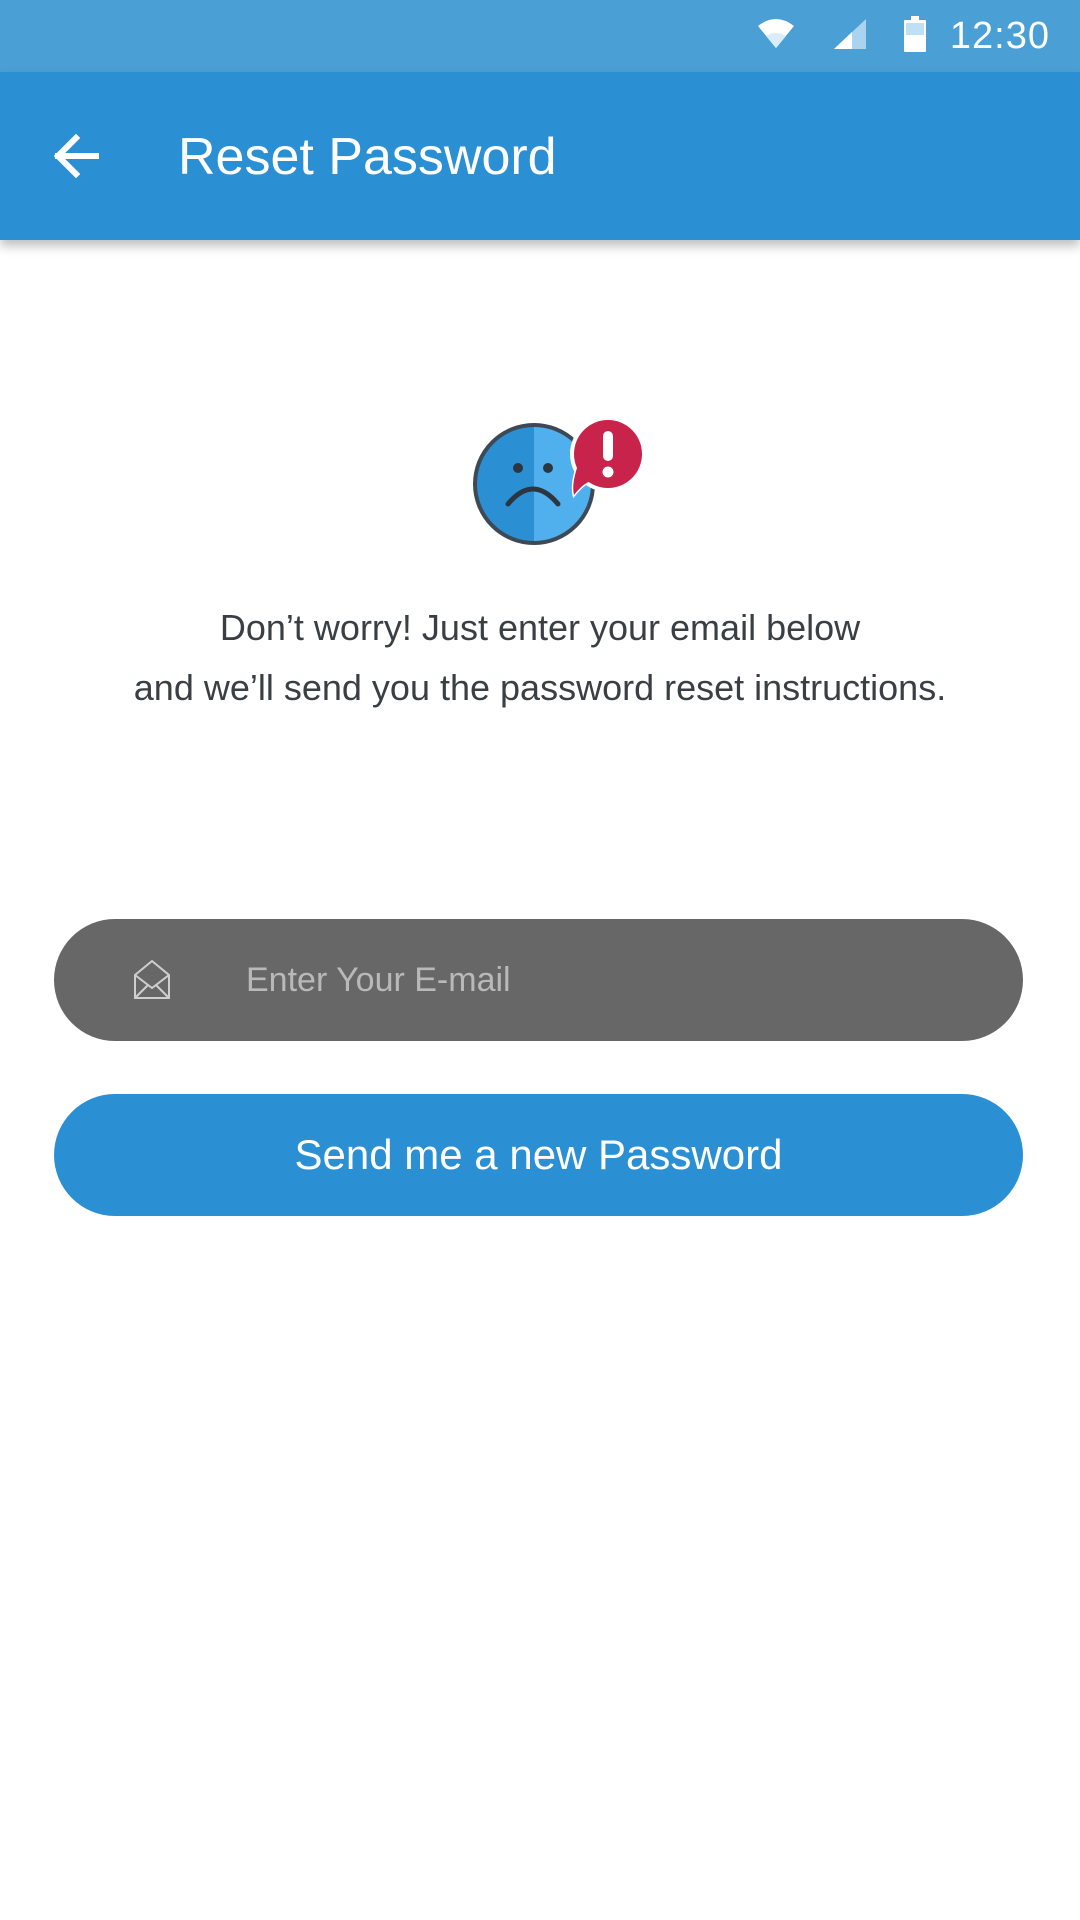 The image size is (1080, 1920). What do you see at coordinates (776, 36) in the screenshot?
I see `wifi-icon` at bounding box center [776, 36].